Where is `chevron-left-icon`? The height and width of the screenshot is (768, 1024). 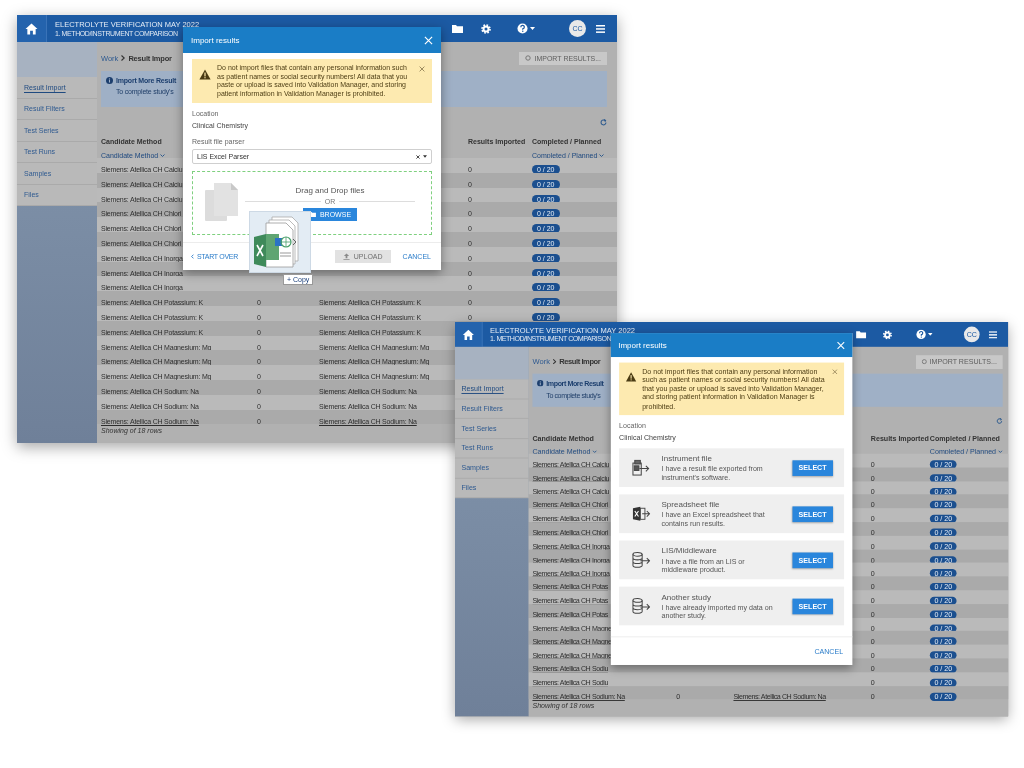
chevron-left-icon is located at coordinates (192, 257).